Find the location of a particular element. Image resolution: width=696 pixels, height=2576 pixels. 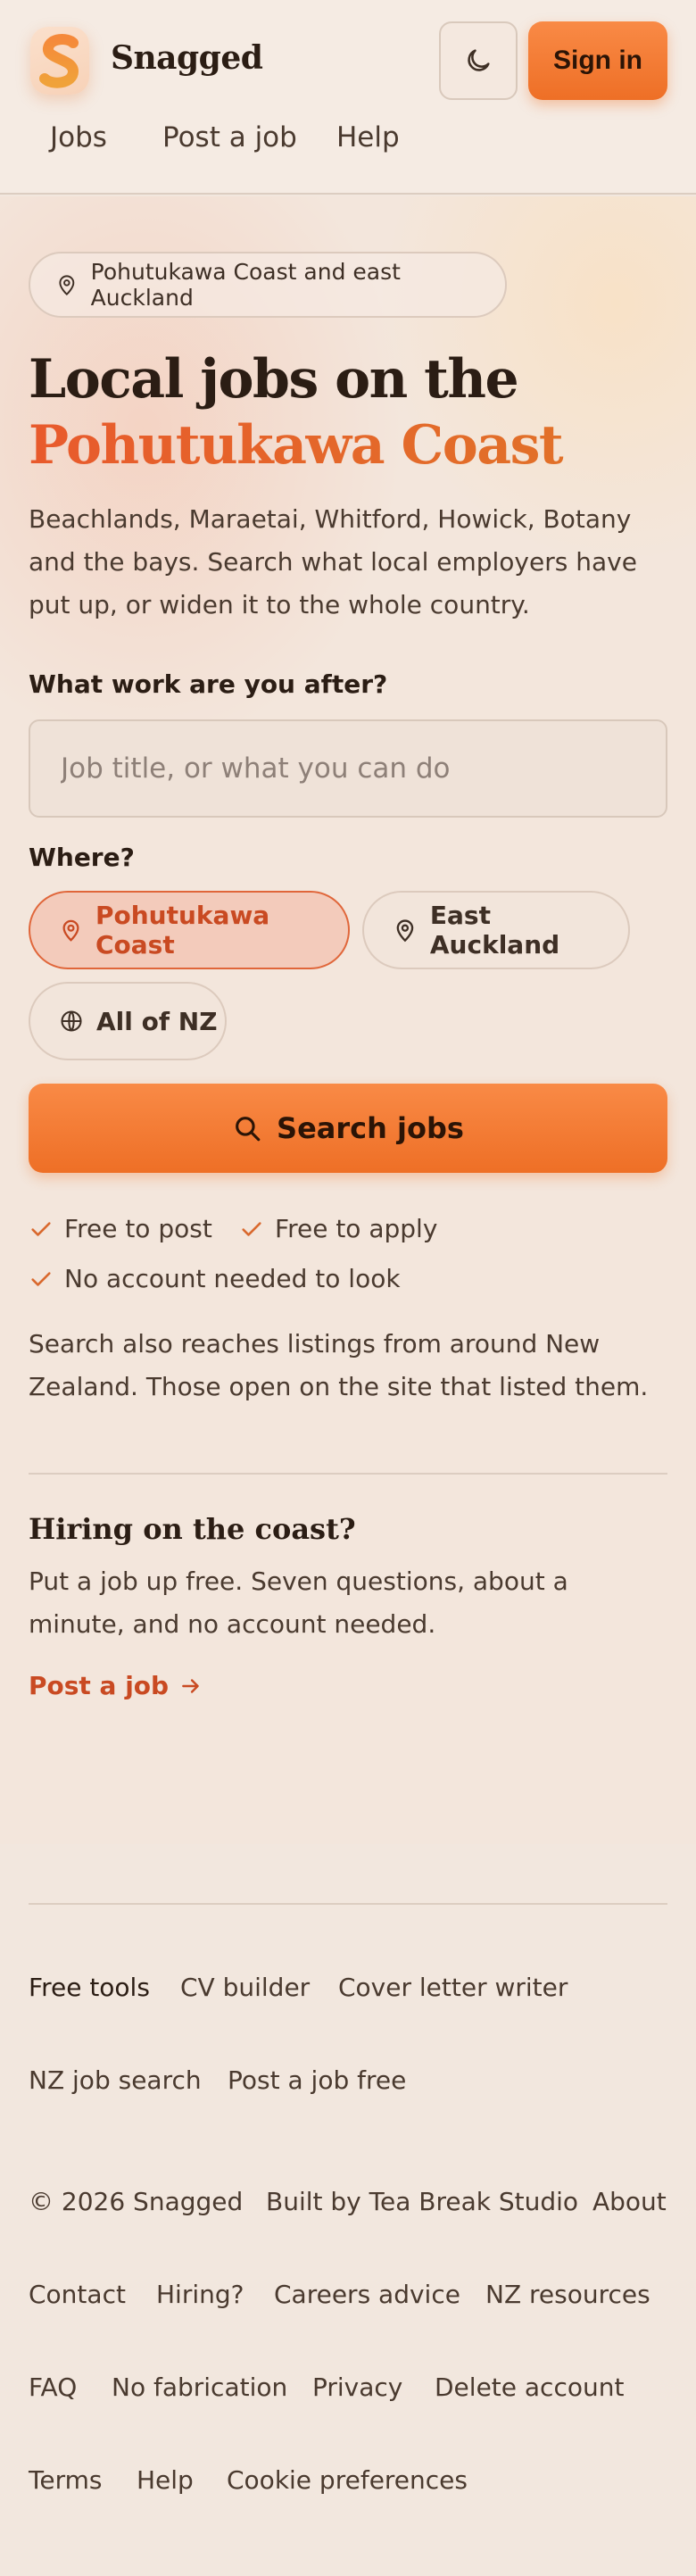

where-label: Where? is located at coordinates (82, 857).